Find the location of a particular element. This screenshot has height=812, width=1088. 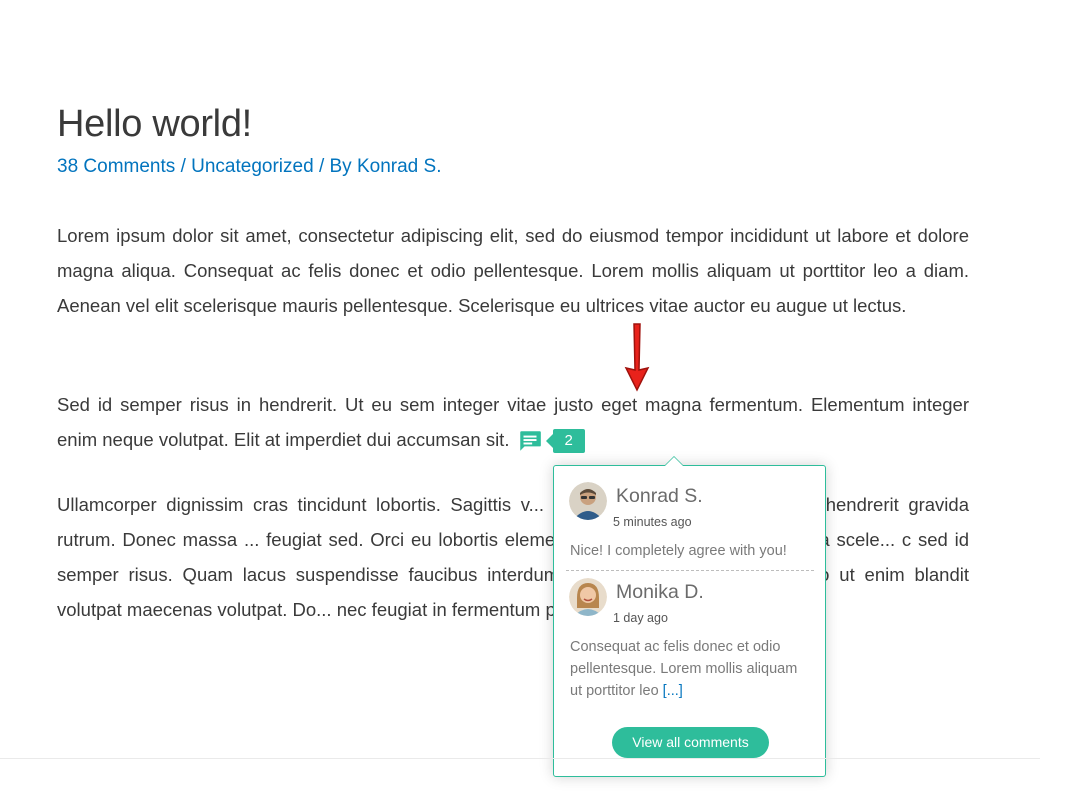

by-label: By is located at coordinates (340, 166).